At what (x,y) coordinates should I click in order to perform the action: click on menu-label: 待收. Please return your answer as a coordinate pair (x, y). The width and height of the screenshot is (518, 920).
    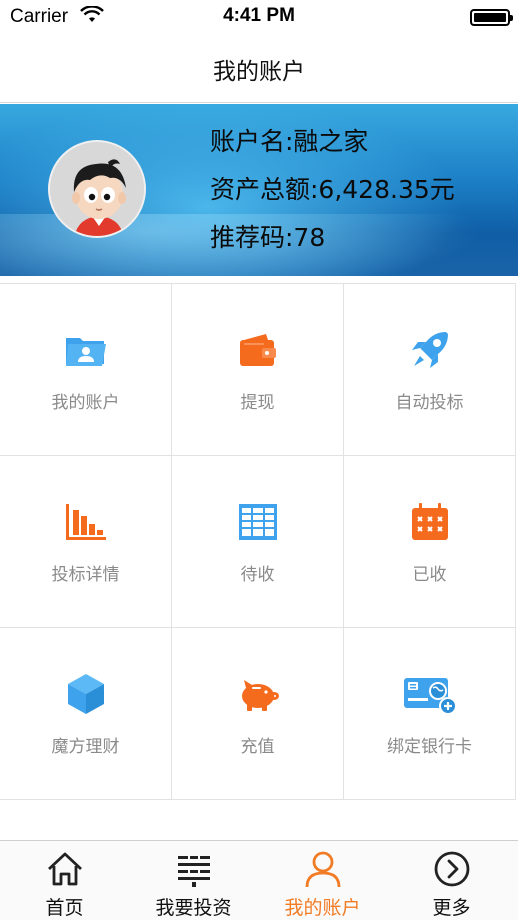
    Looking at the image, I should click on (257, 575).